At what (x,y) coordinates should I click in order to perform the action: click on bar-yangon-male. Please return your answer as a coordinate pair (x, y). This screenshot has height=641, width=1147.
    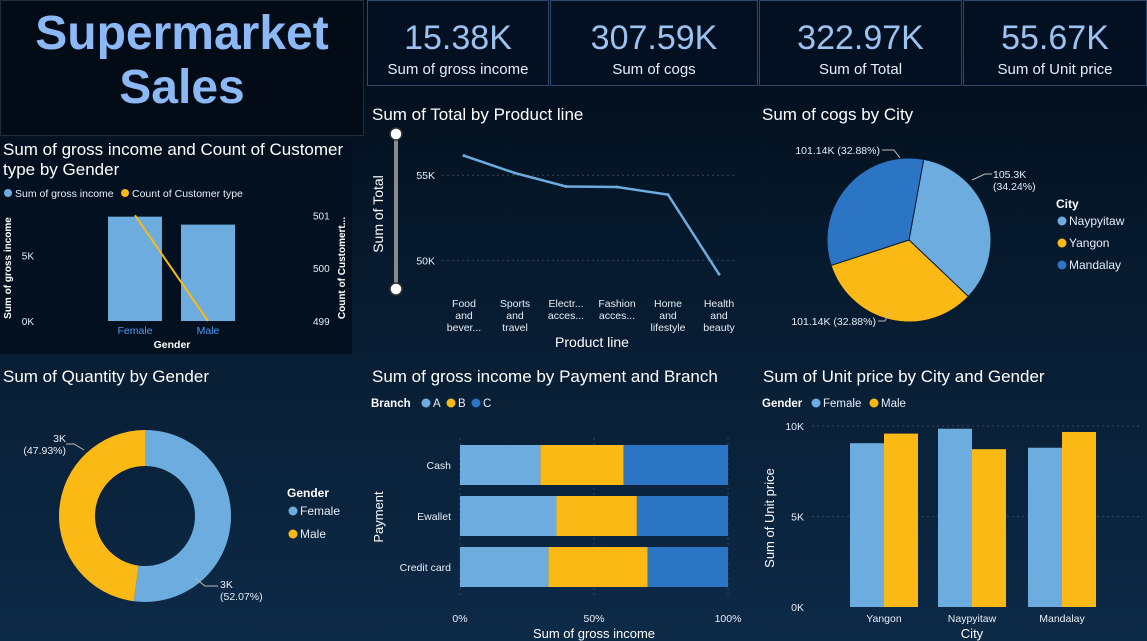
    Looking at the image, I should click on (901, 520).